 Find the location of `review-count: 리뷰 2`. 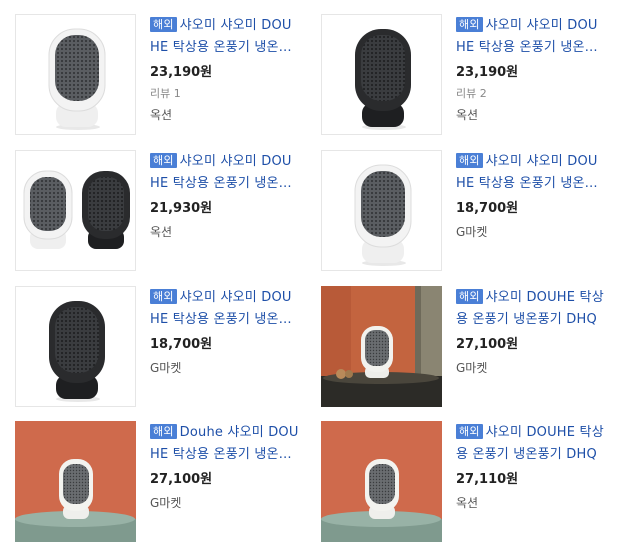

review-count: 리뷰 2 is located at coordinates (531, 94).